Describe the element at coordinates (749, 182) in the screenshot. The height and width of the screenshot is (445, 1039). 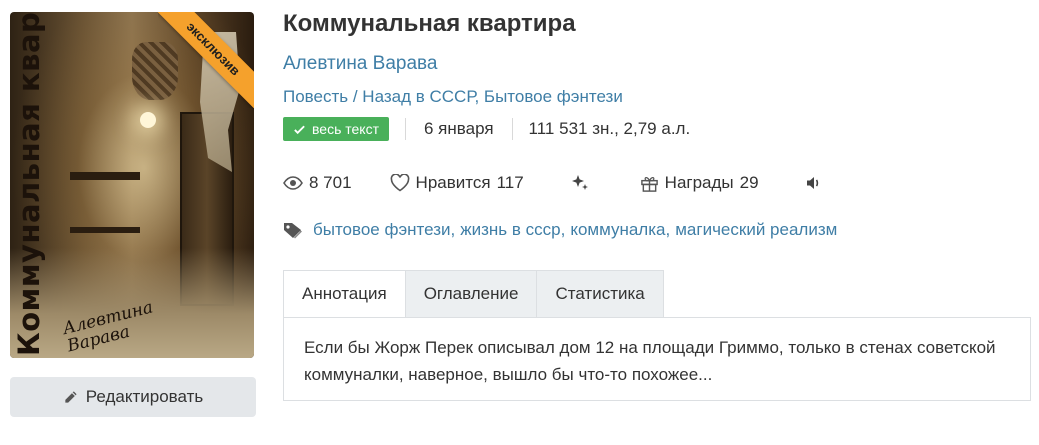
I see `rewards-count: 29` at that location.